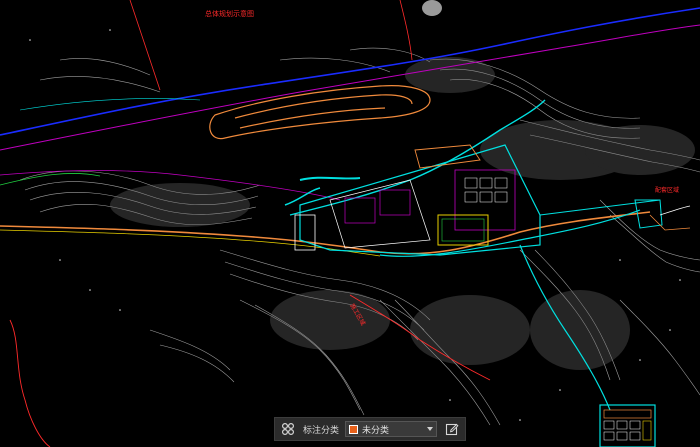  Describe the element at coordinates (229, 13) in the screenshot. I see `map-label-title: 总体规划示意图` at that location.